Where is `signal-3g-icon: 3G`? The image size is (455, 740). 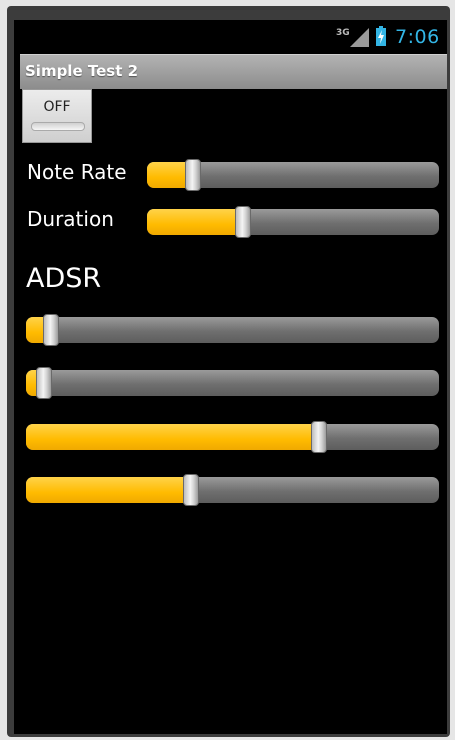
signal-3g-icon: 3G is located at coordinates (352, 37).